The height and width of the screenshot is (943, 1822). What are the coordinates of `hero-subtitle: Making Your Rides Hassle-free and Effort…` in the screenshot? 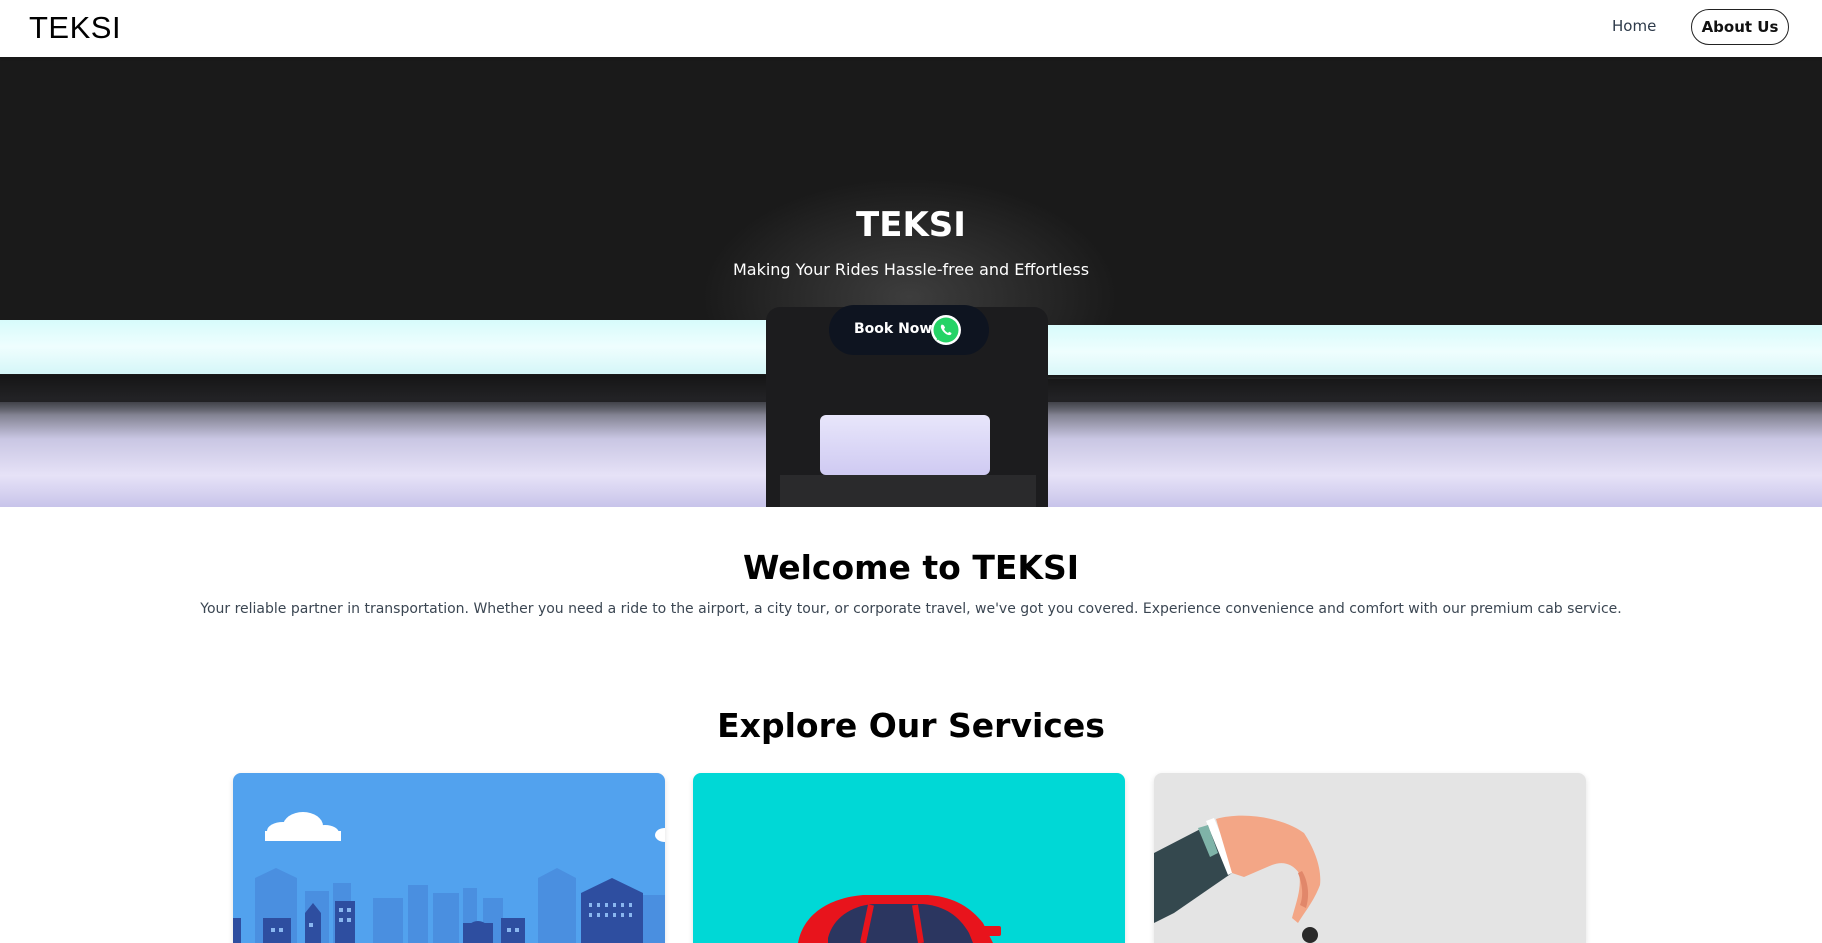 It's located at (911, 269).